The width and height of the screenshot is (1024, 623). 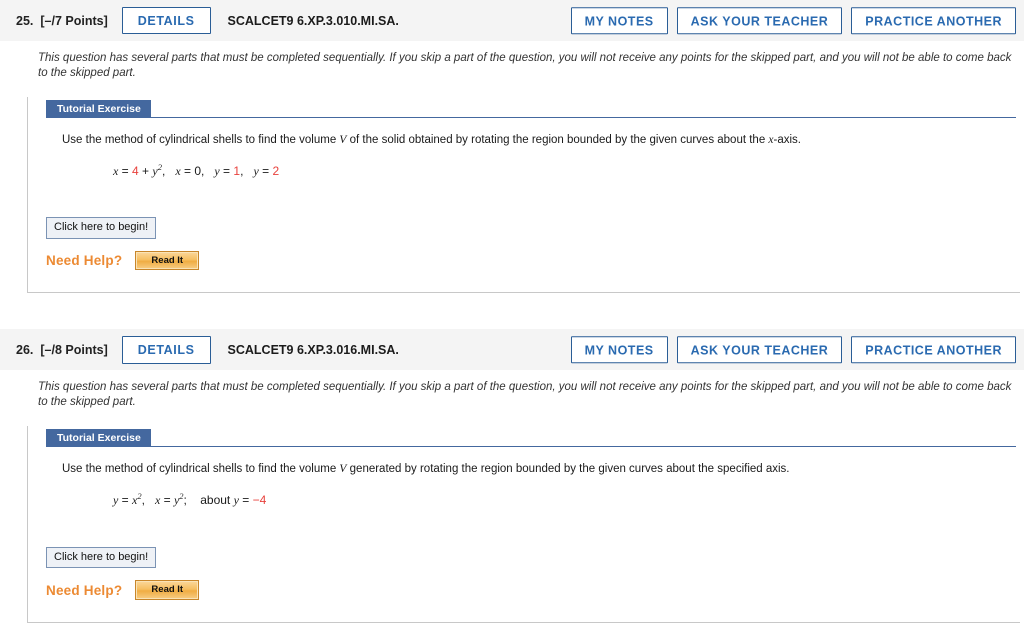 What do you see at coordinates (265, 170) in the screenshot?
I see `eq-rel-4: =` at bounding box center [265, 170].